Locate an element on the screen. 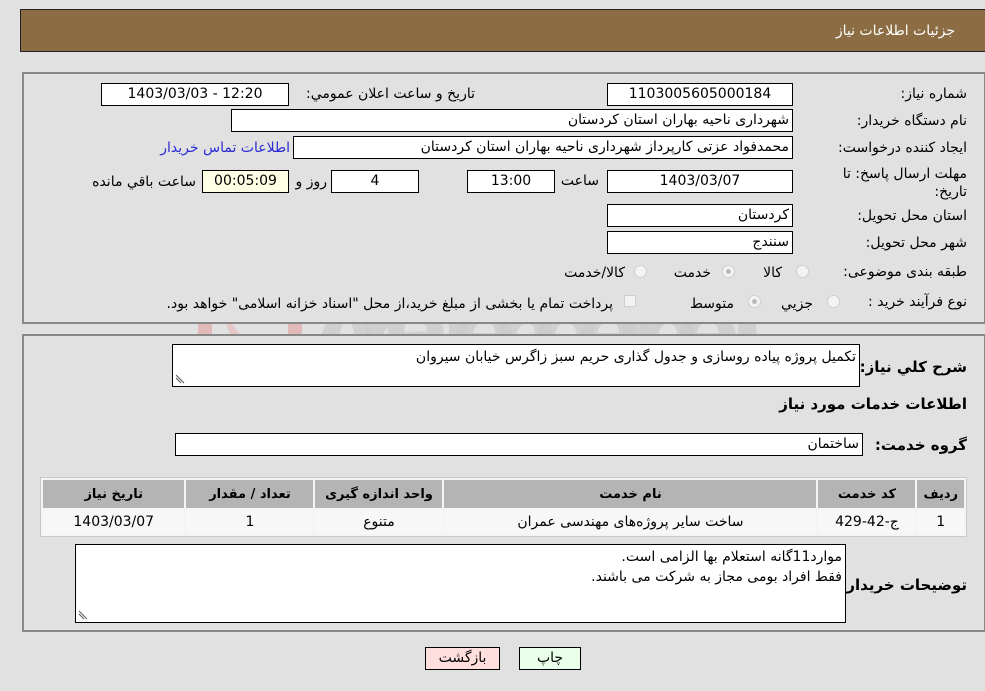 Image resolution: width=985 pixels, height=691 pixels. days-label: روز و is located at coordinates (311, 182).